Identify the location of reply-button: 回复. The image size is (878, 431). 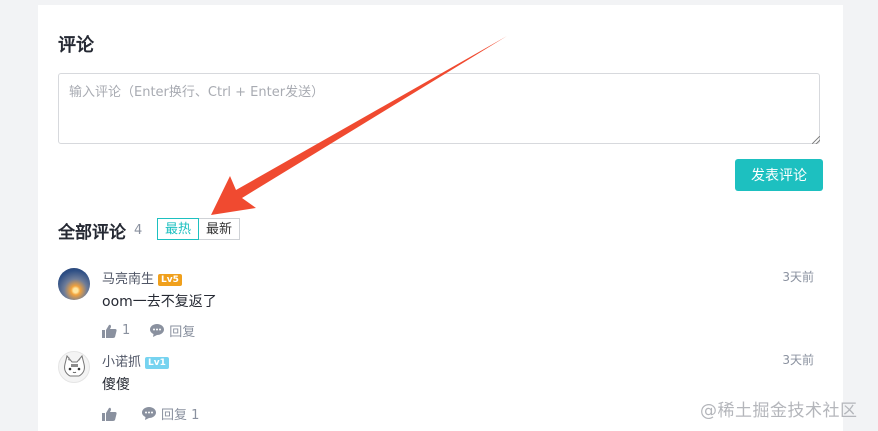
(172, 330).